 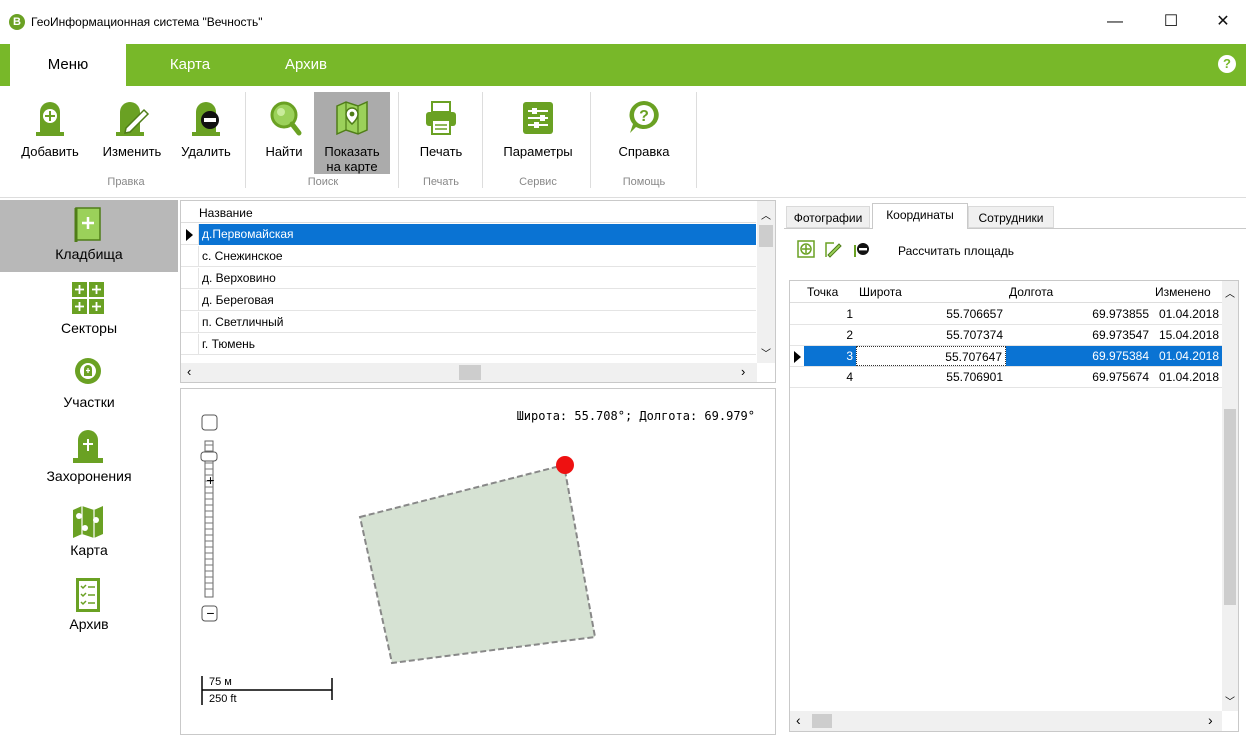 I want to click on nav-item-plots: Участки, so click(x=89, y=384).